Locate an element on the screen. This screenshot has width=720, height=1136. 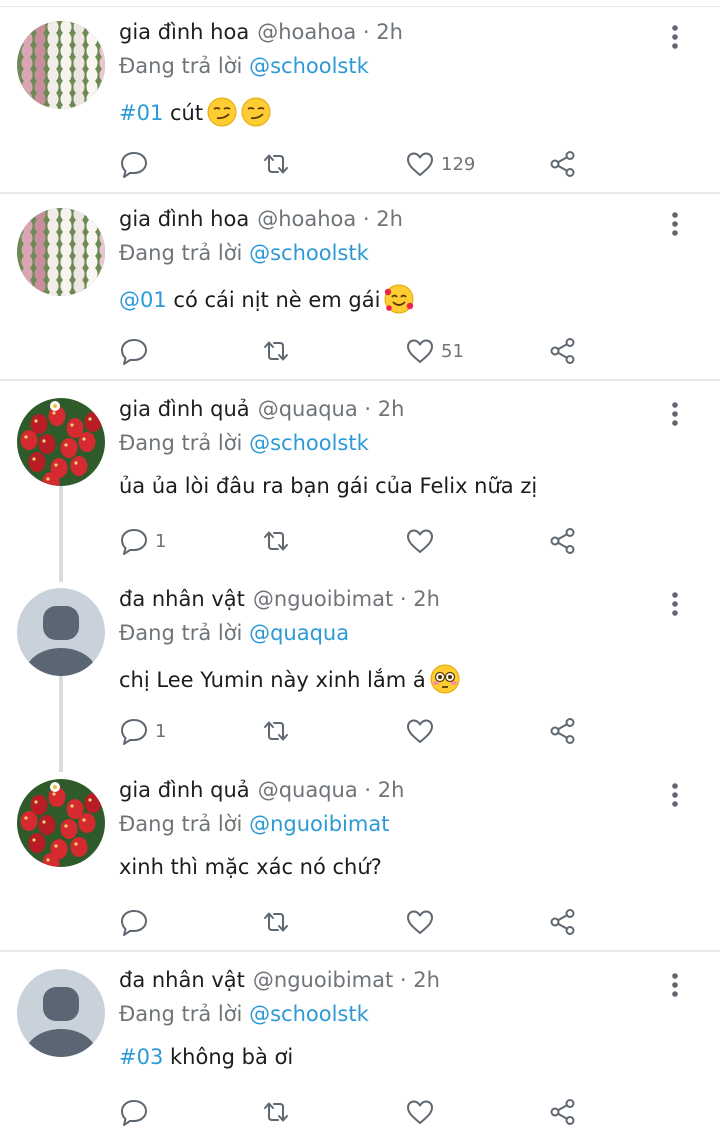
tweet-text: @01 có cái nịt nè em gái is located at coordinates (266, 299).